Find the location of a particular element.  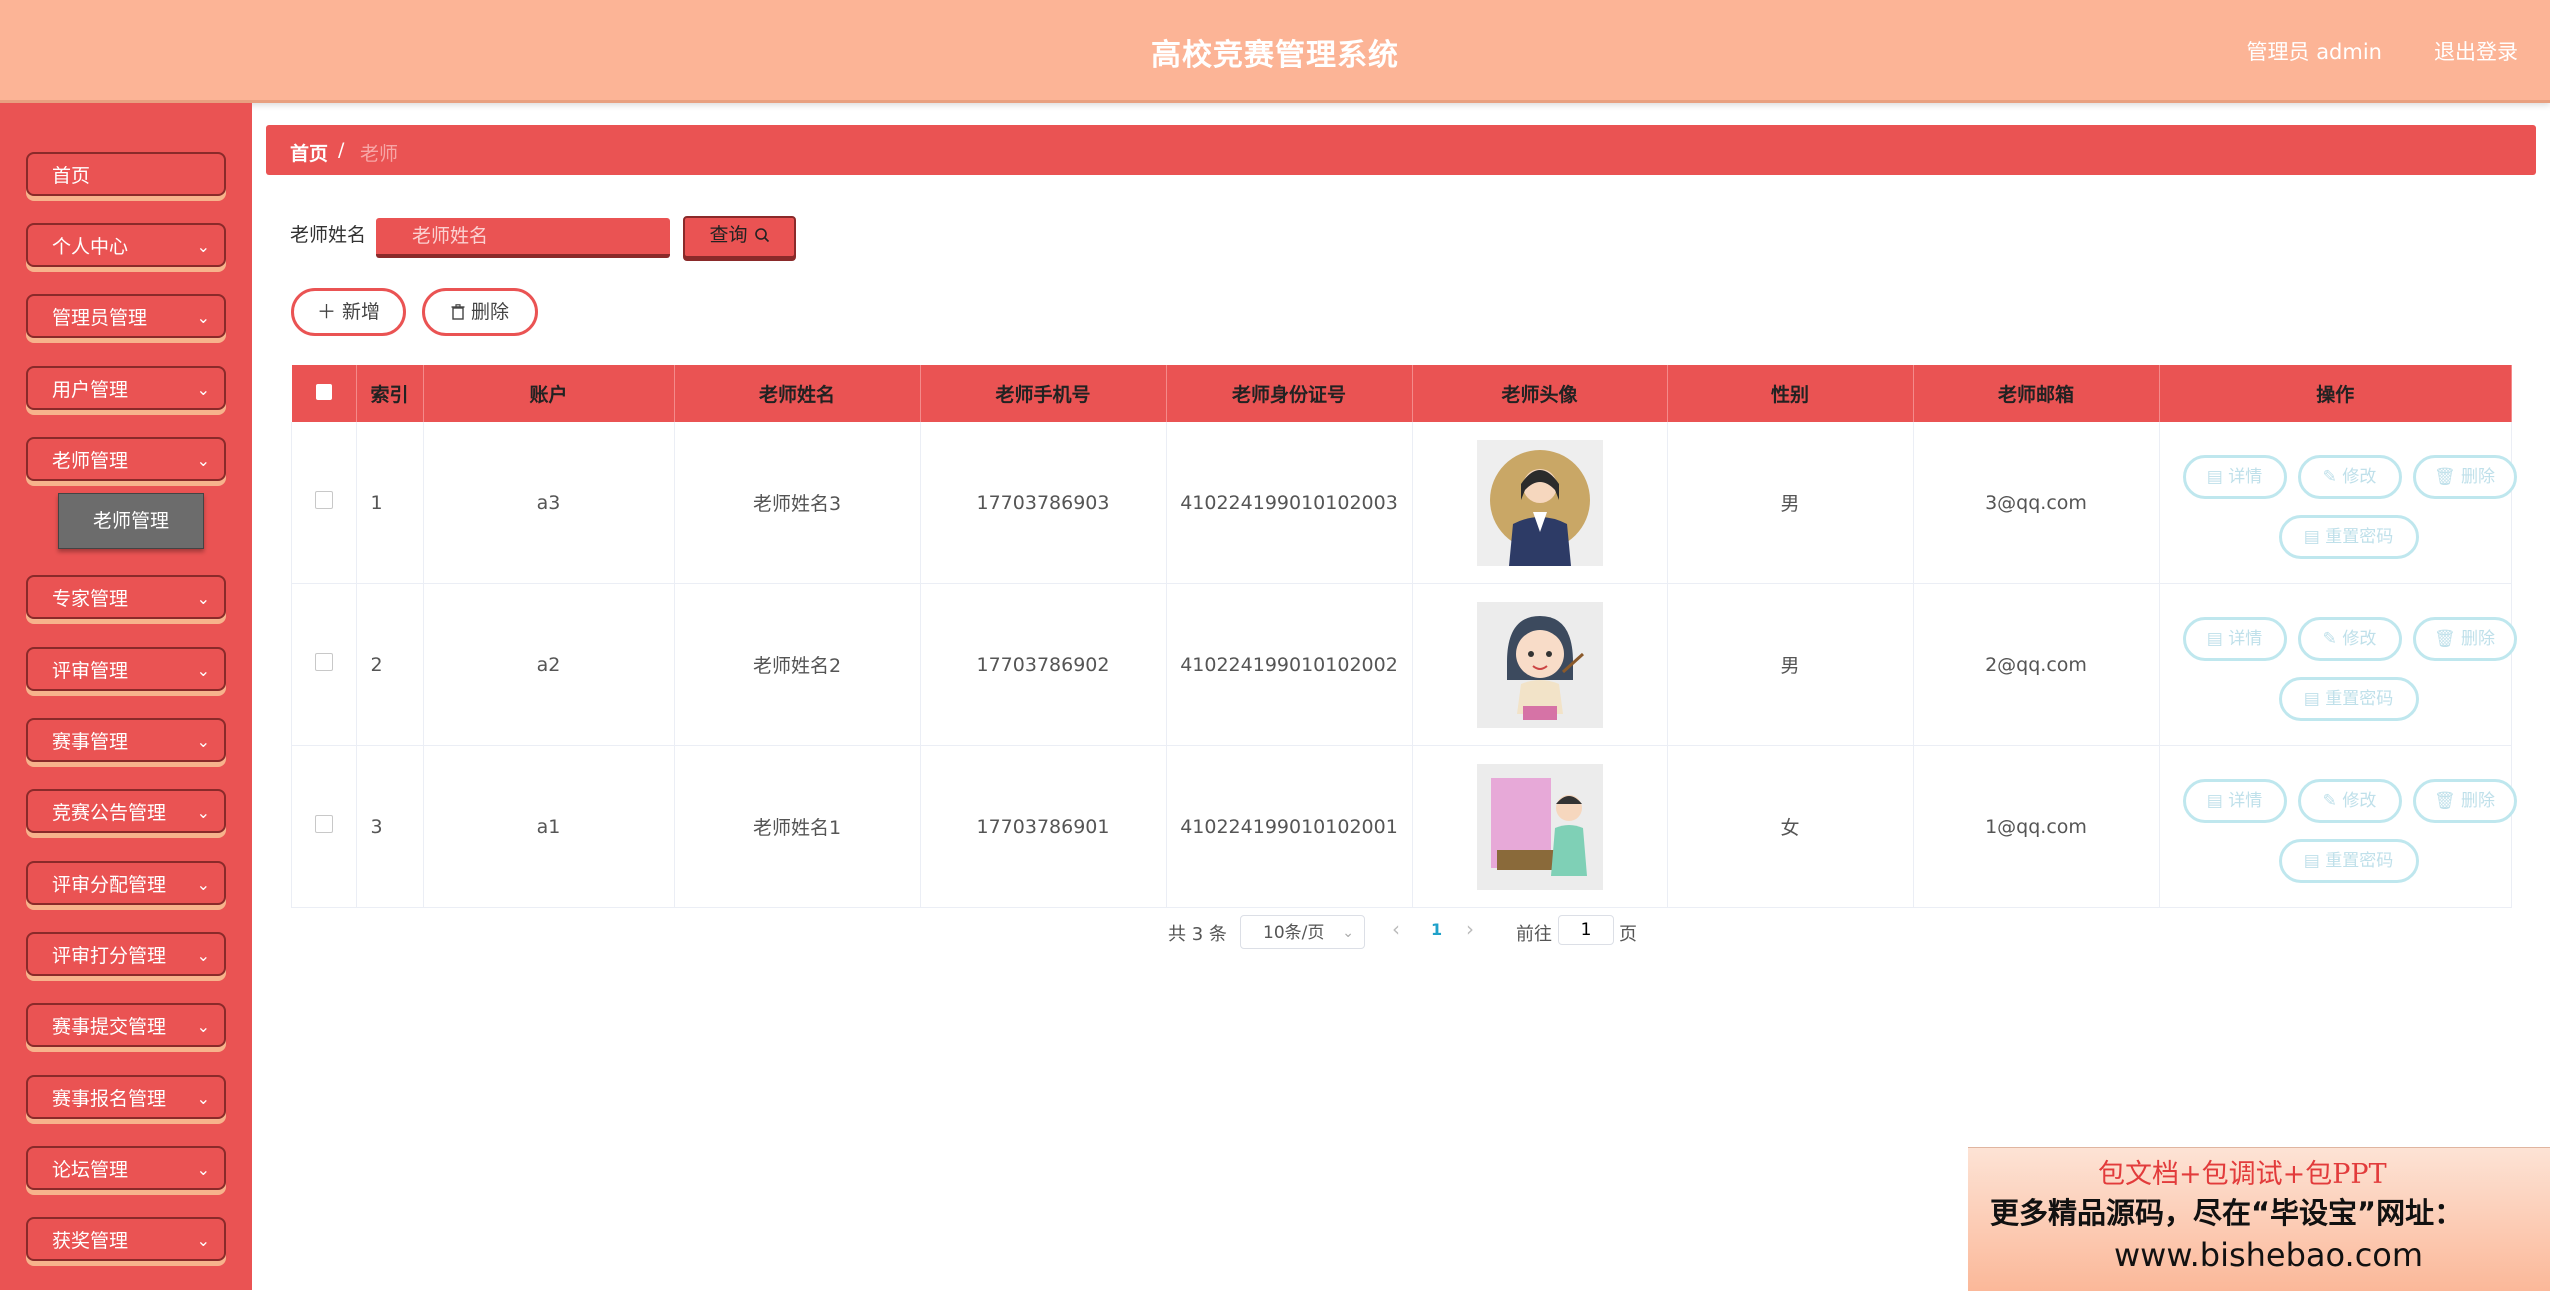

cell-id-card: 410224199010102001 is located at coordinates (1289, 826).